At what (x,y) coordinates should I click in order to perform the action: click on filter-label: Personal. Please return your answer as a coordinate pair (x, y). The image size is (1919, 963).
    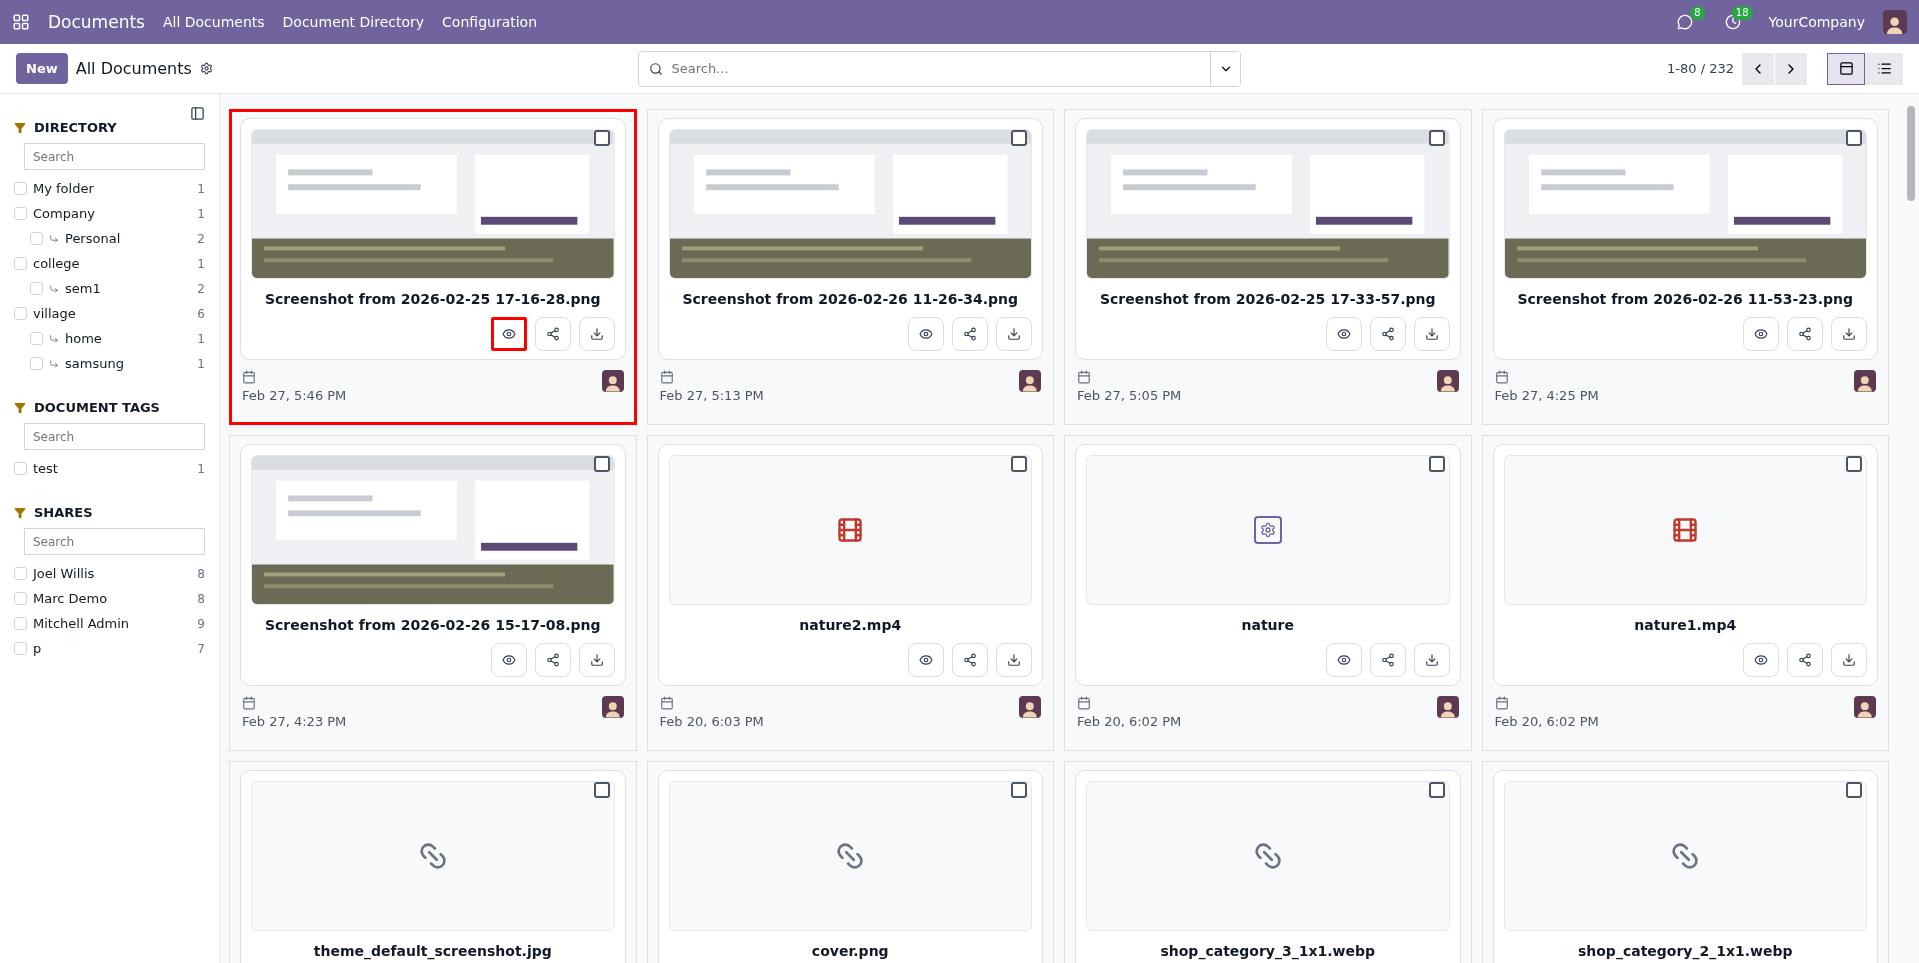
    Looking at the image, I should click on (128, 238).